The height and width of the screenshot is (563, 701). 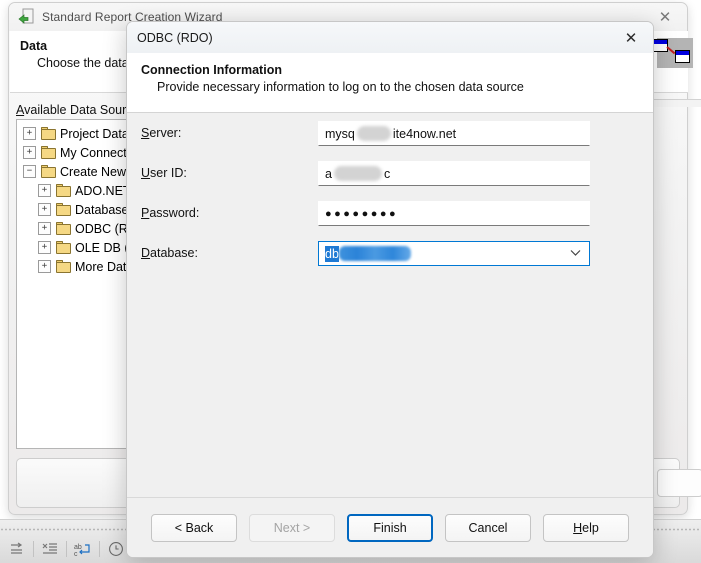 I want to click on close-icon: ✕, so click(x=631, y=37).